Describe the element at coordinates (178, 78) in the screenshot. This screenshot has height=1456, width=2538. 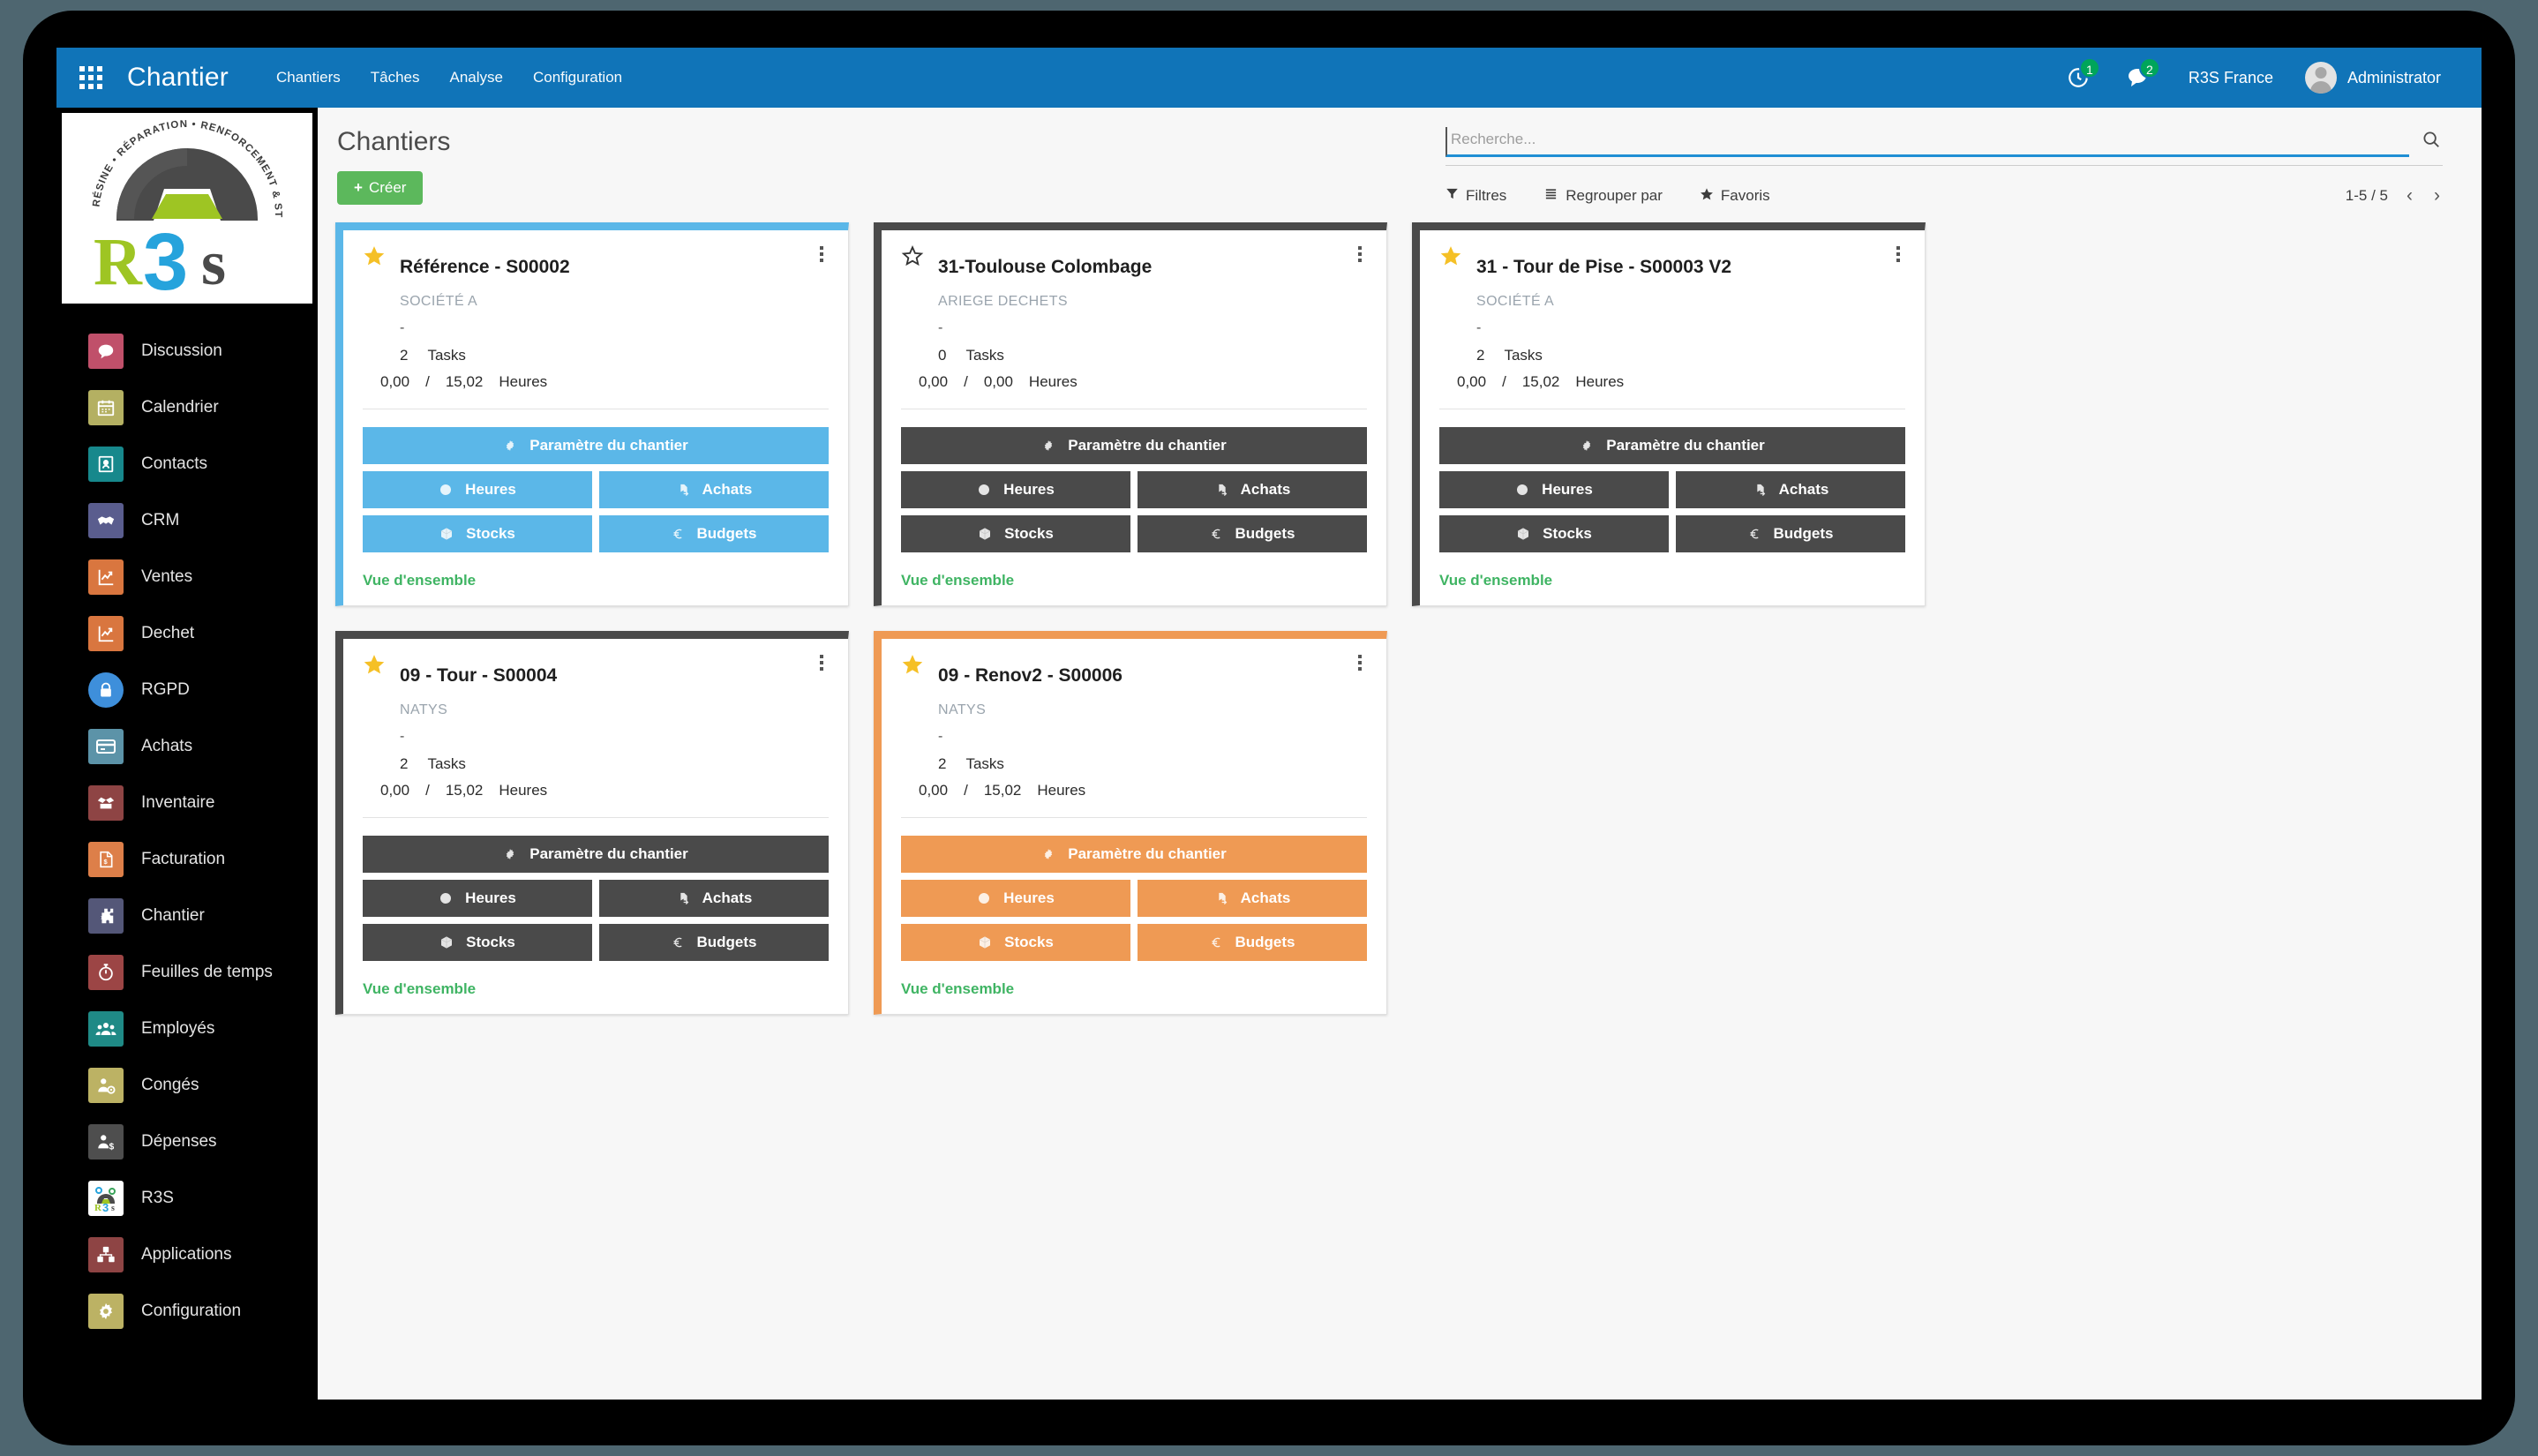
I see `app-title: Chantier` at that location.